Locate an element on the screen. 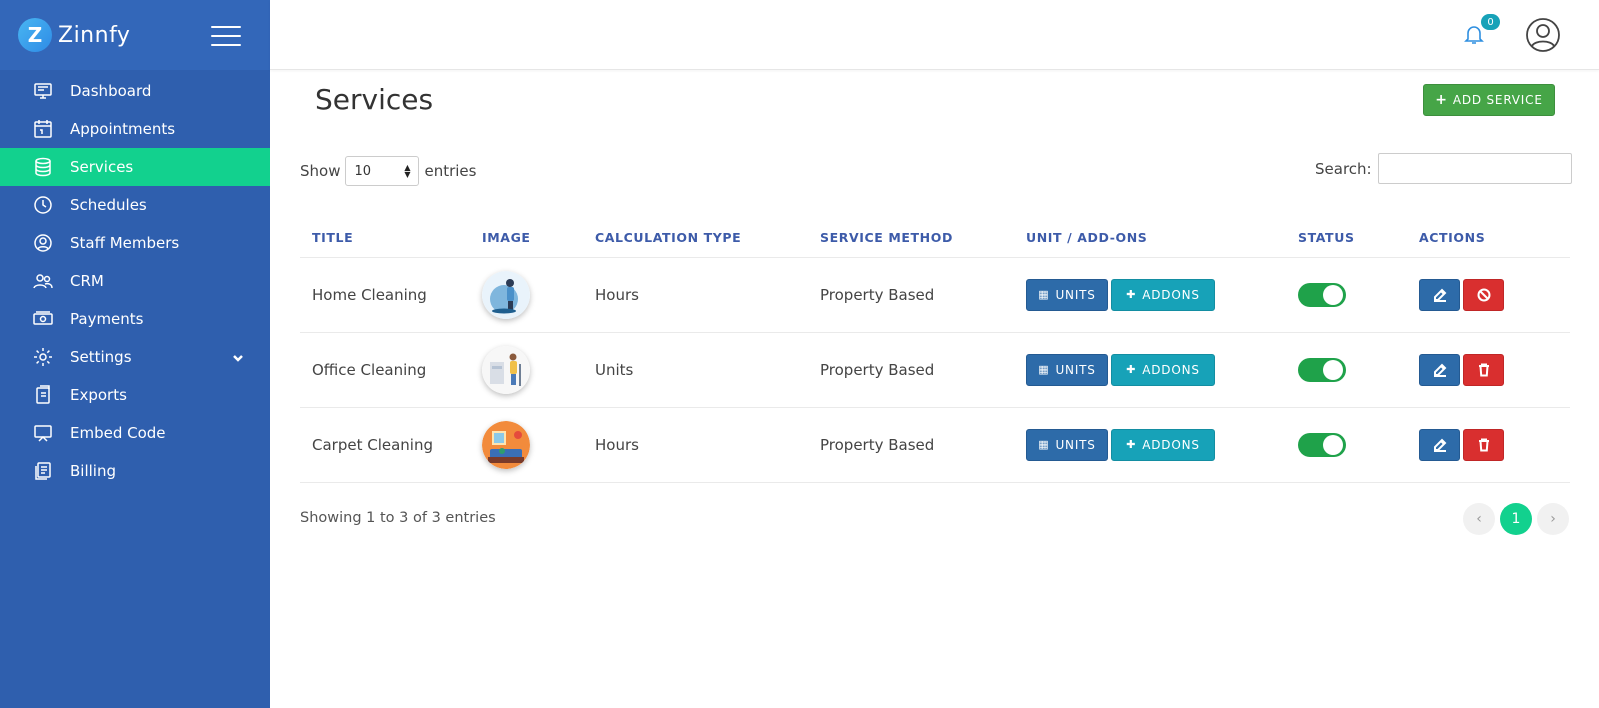  calculator-icon: ▦ is located at coordinates (1044, 294).